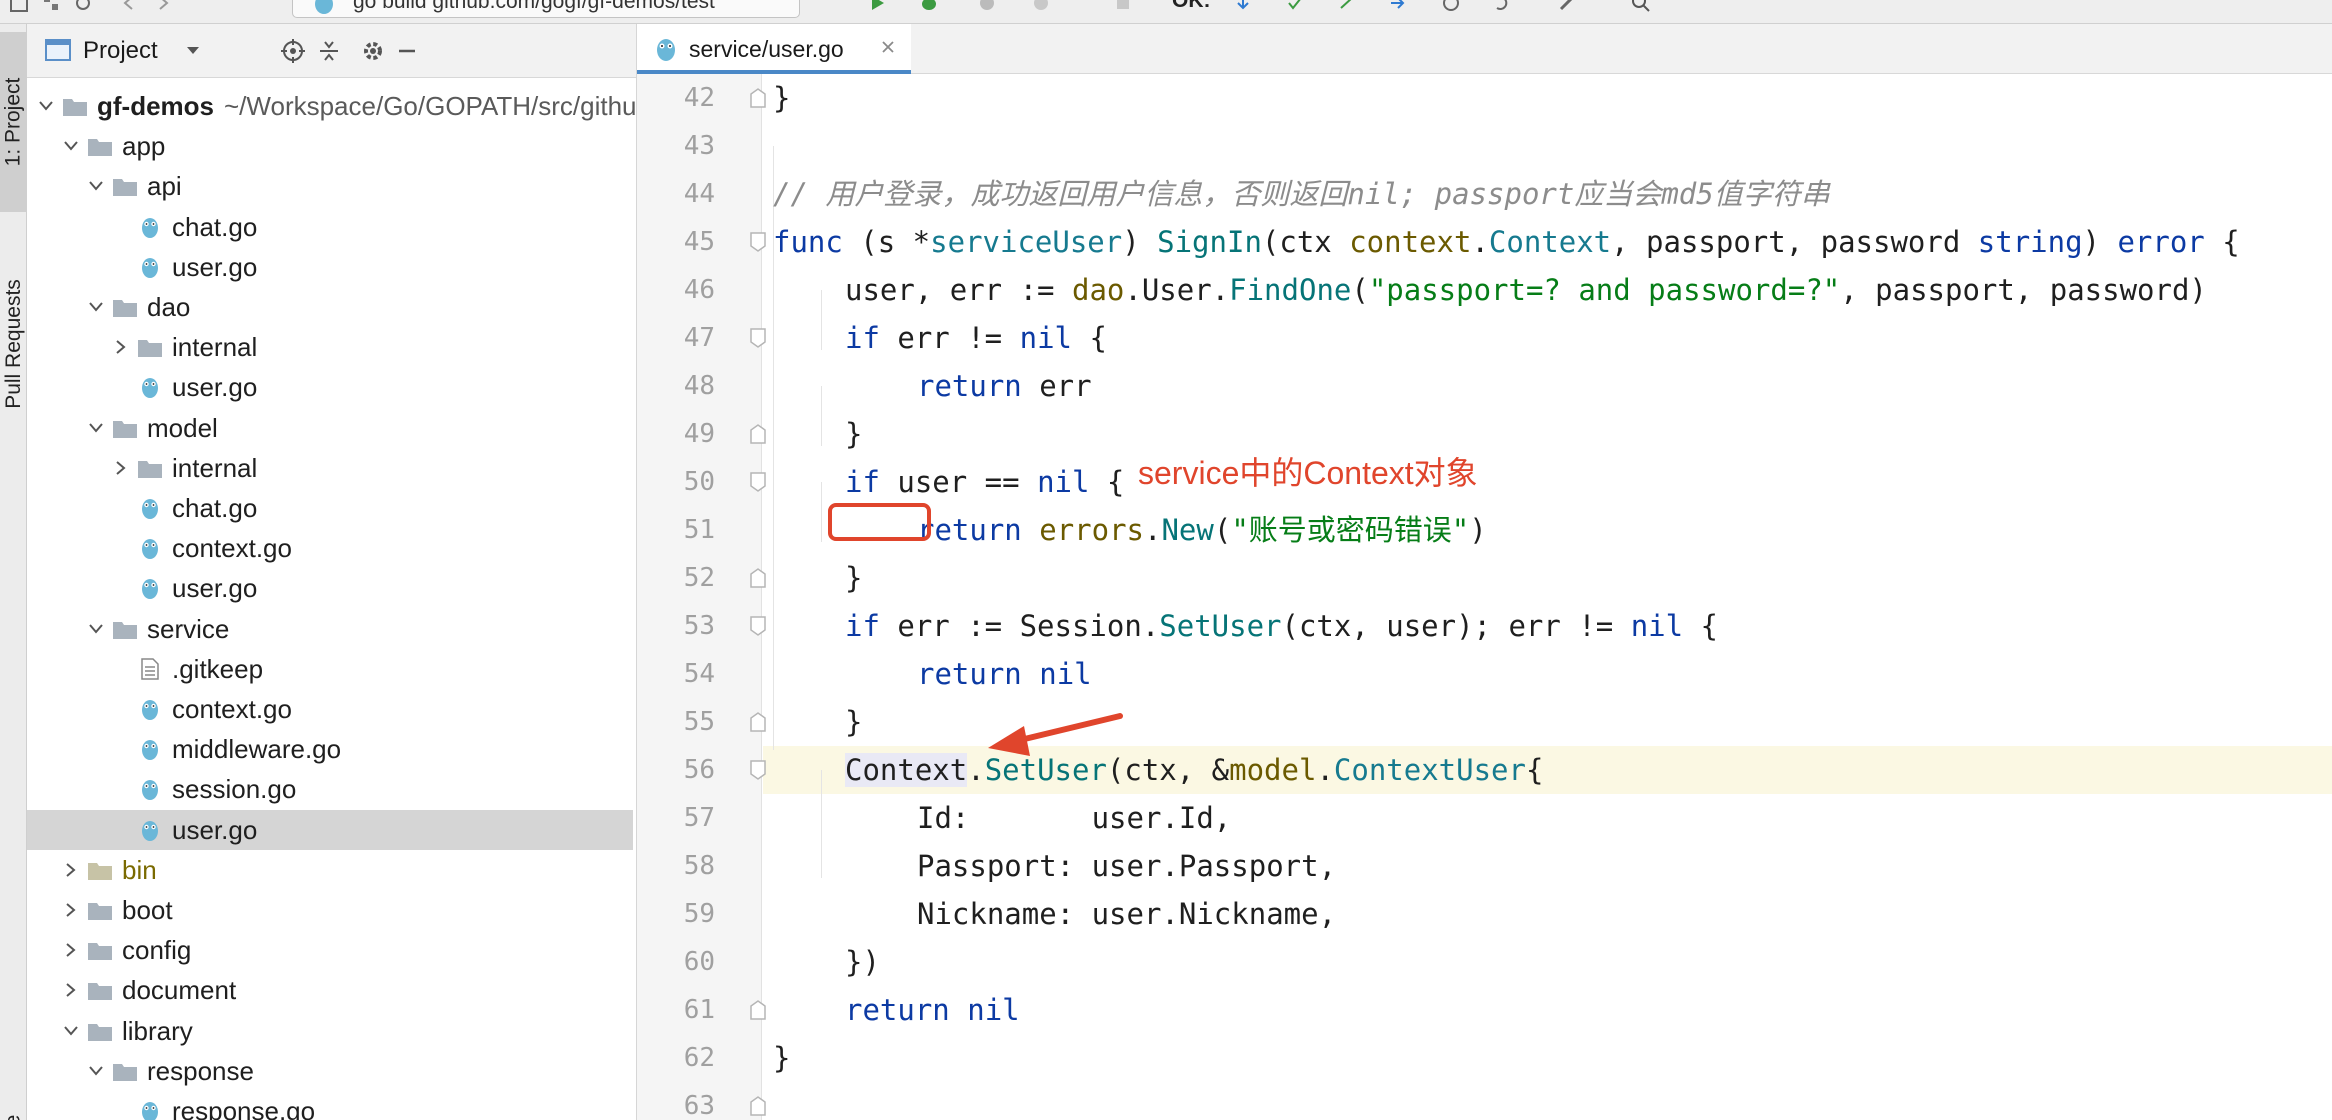 The width and height of the screenshot is (2332, 1120). Describe the element at coordinates (879, 522) in the screenshot. I see `annotation-highlight-box` at that location.